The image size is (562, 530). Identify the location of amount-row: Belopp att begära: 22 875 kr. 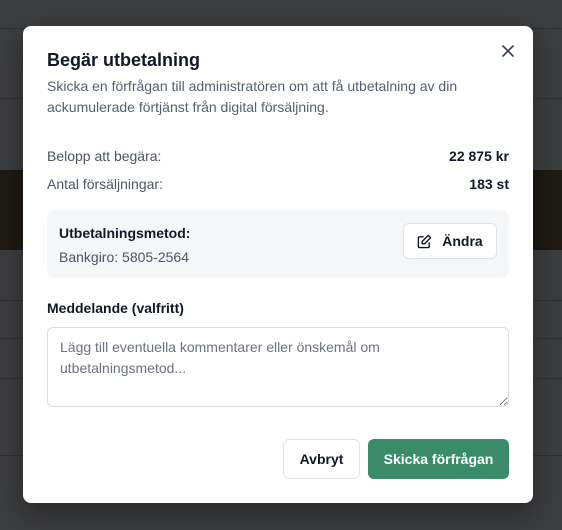
(278, 156).